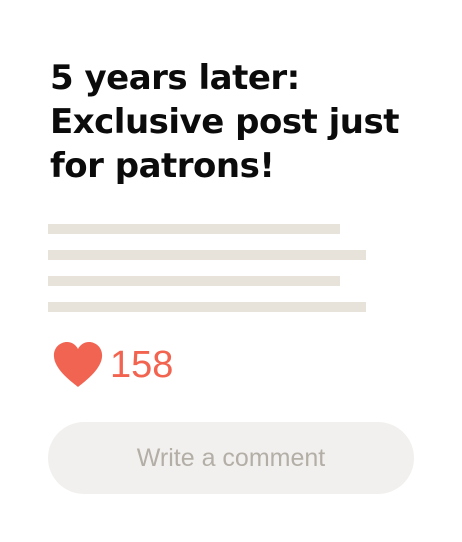  I want to click on comment-placeholder: Write a comment, so click(231, 457).